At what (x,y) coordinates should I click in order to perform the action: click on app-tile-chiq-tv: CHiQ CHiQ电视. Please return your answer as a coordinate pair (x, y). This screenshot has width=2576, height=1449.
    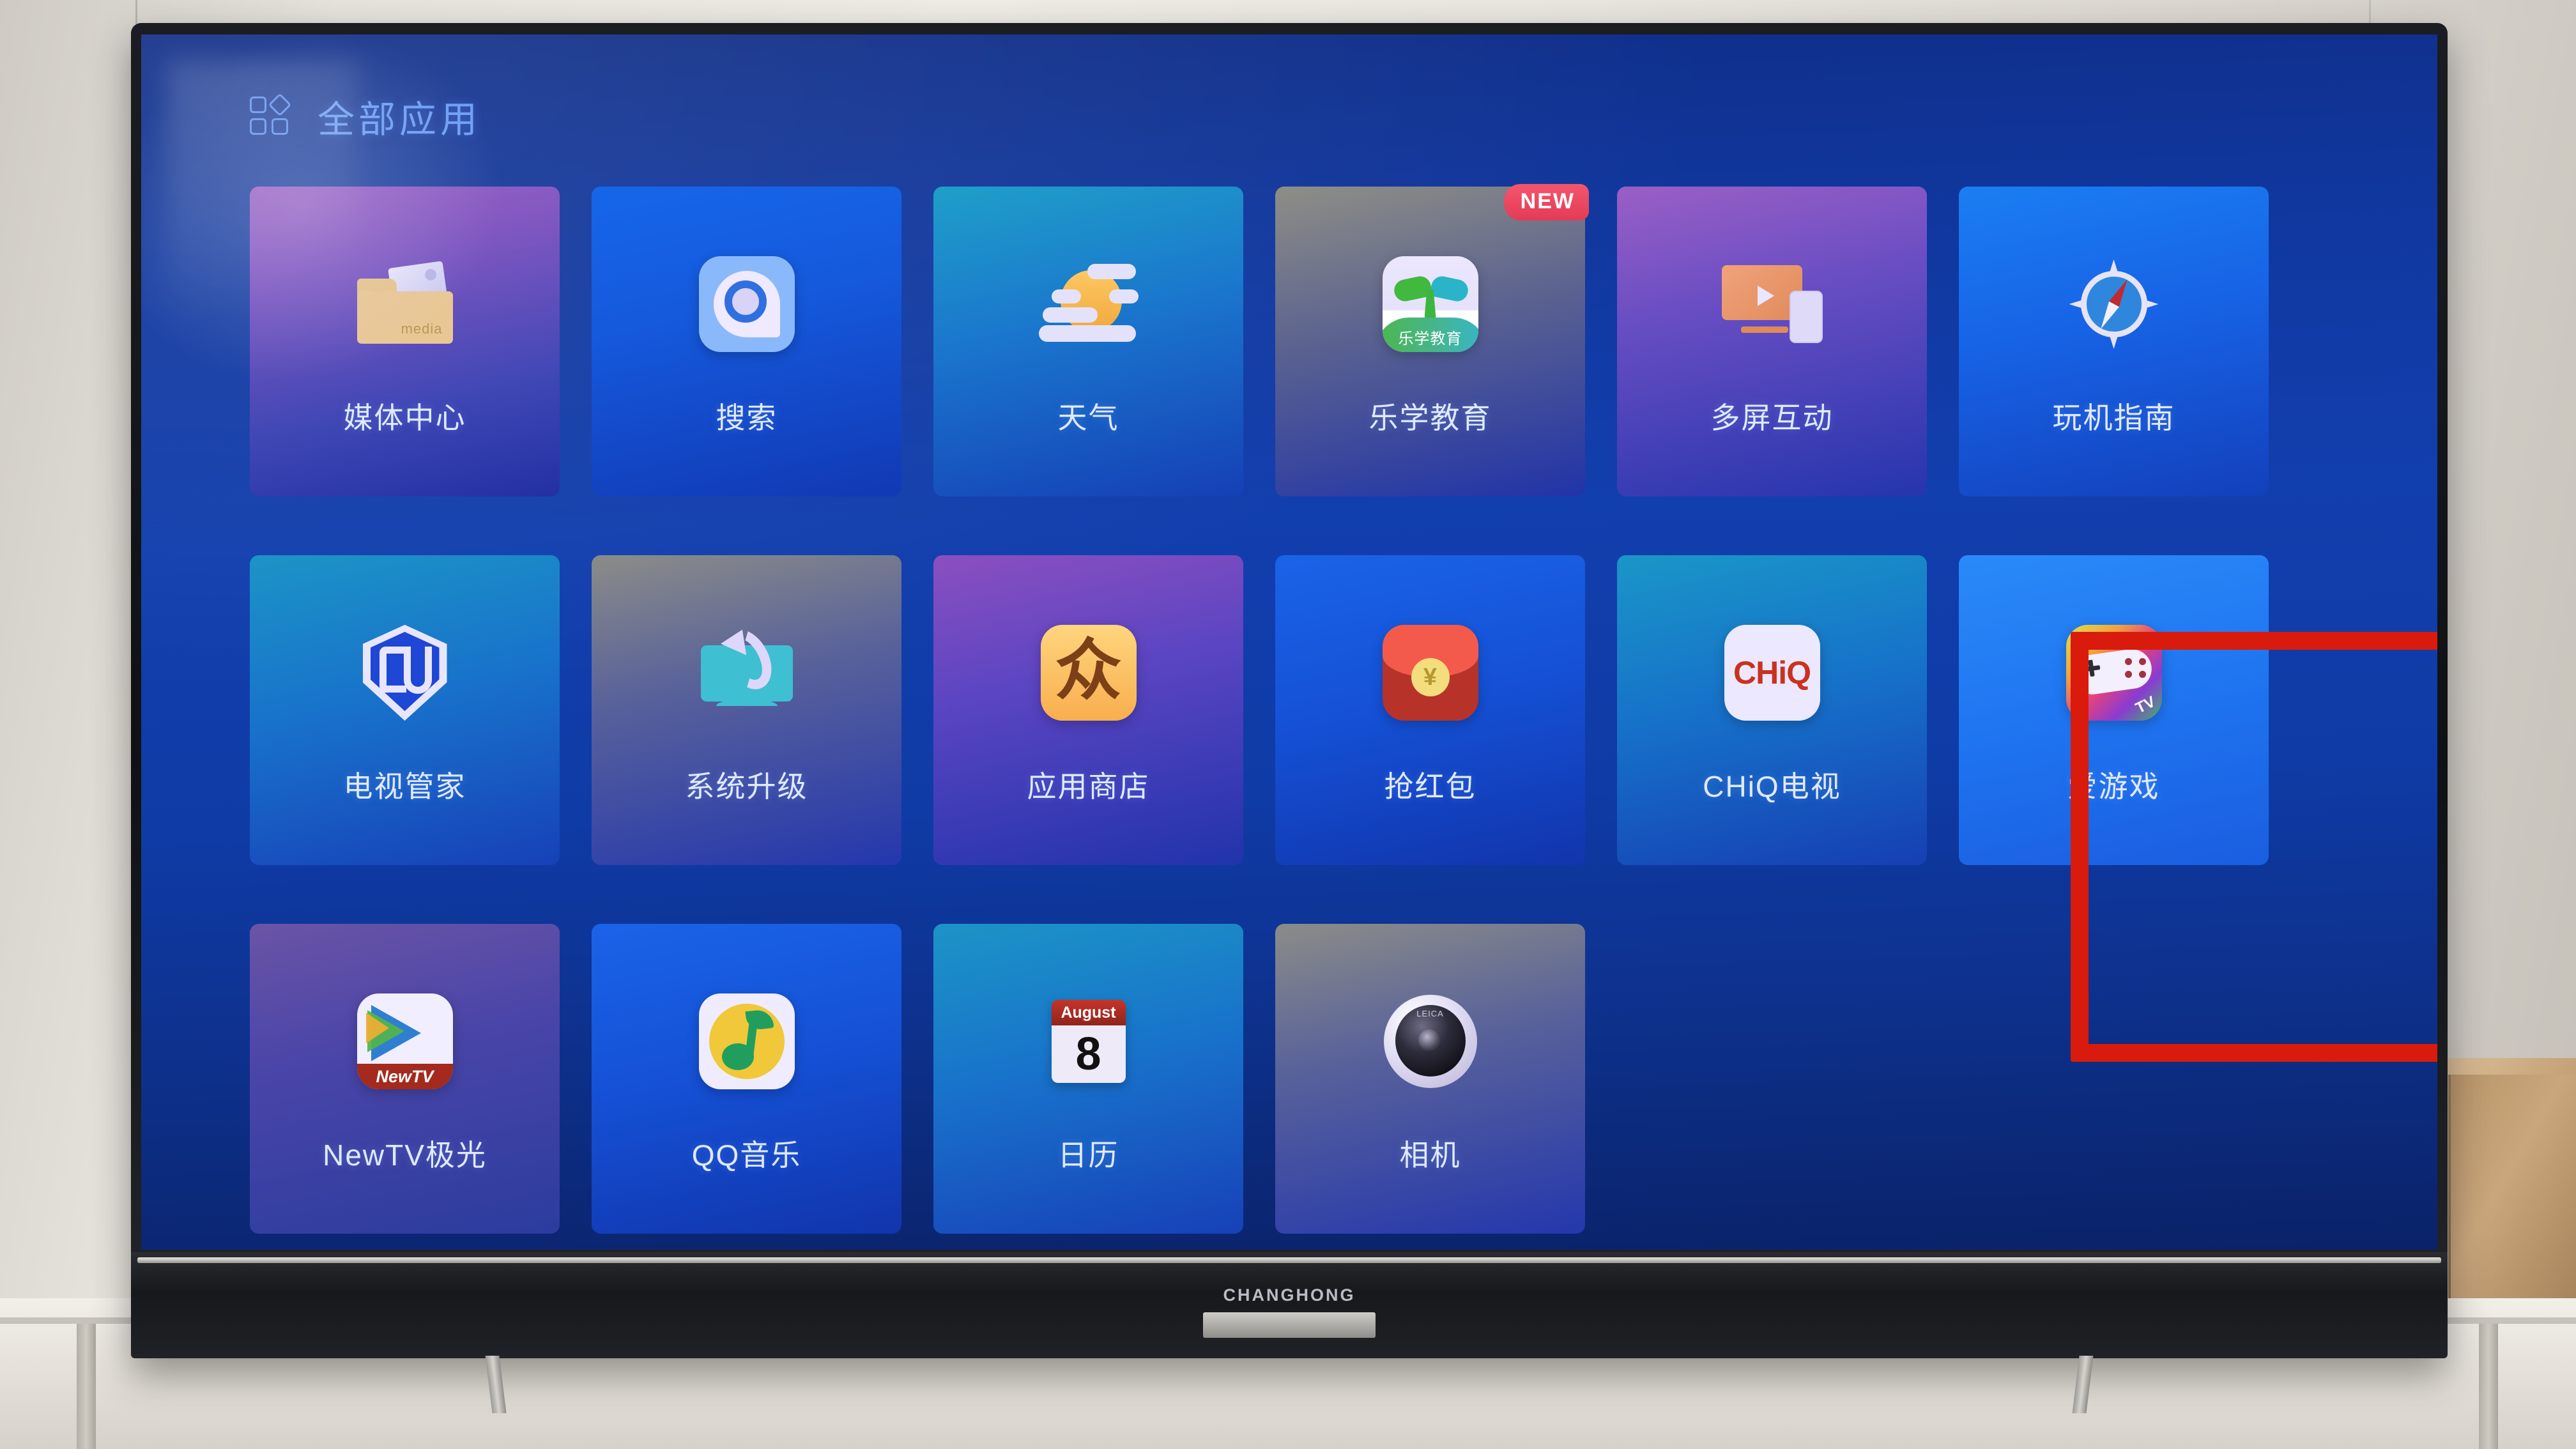
    Looking at the image, I should click on (1772, 710).